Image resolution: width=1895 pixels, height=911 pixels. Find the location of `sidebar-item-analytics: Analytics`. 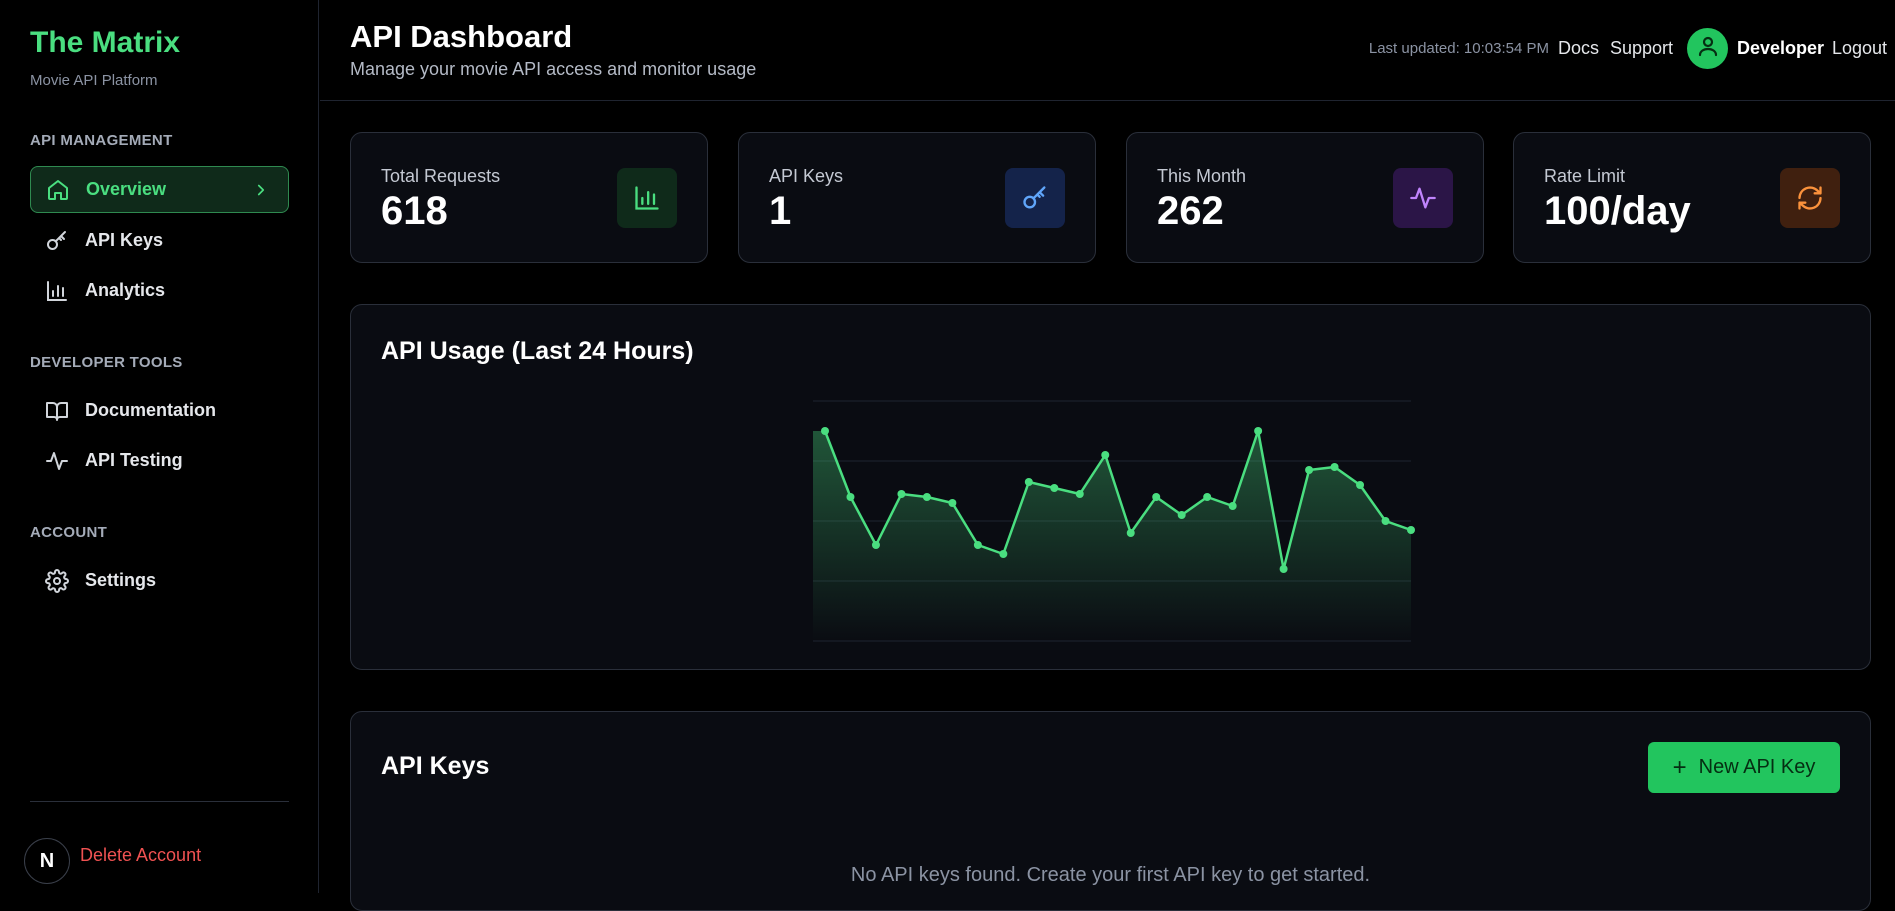

sidebar-item-analytics: Analytics is located at coordinates (159, 290).